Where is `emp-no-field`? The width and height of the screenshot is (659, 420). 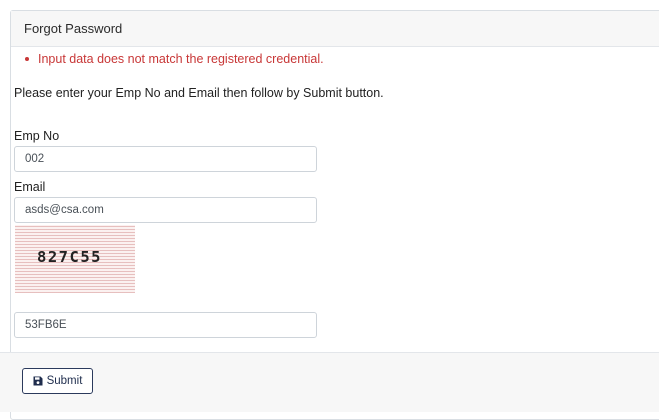
emp-no-field is located at coordinates (165, 159).